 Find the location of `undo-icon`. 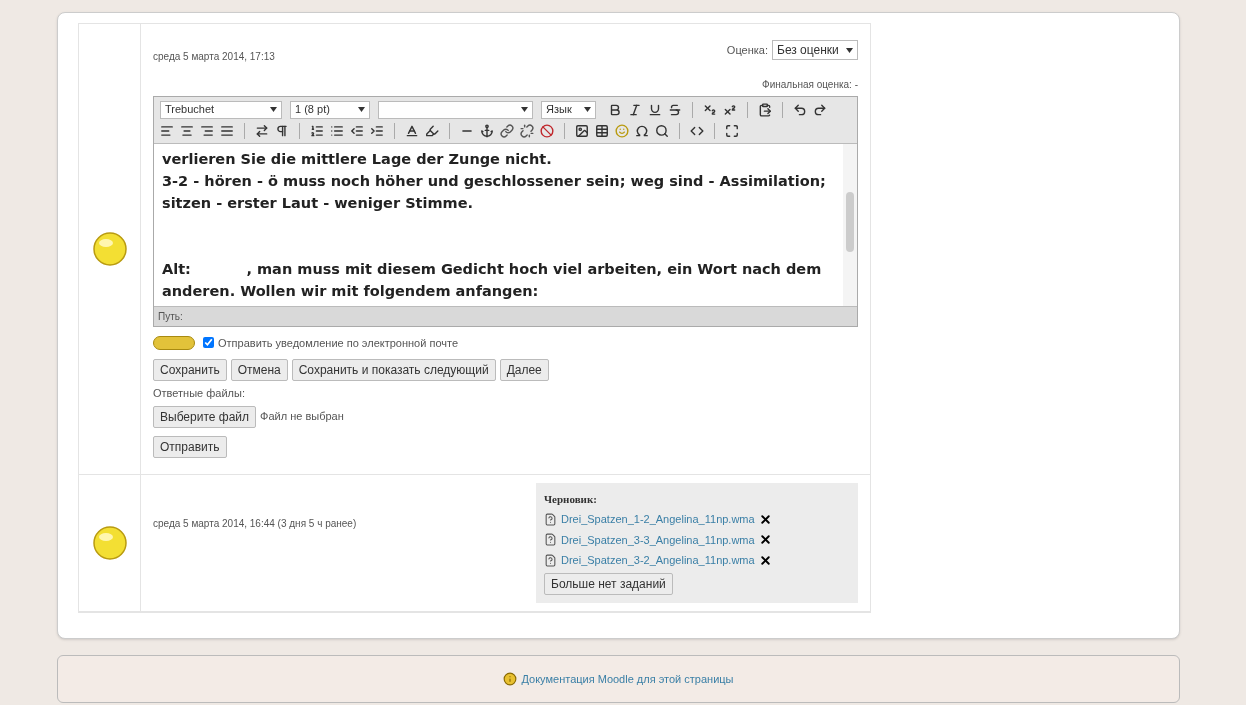

undo-icon is located at coordinates (800, 109).